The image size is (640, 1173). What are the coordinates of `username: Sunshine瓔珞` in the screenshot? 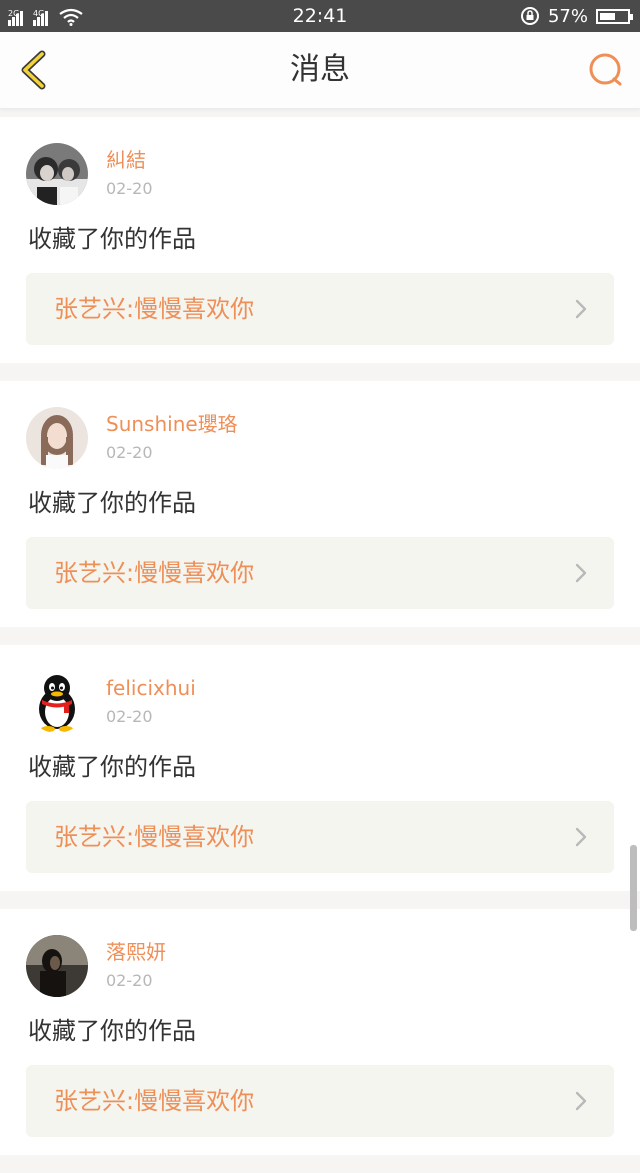 It's located at (172, 424).